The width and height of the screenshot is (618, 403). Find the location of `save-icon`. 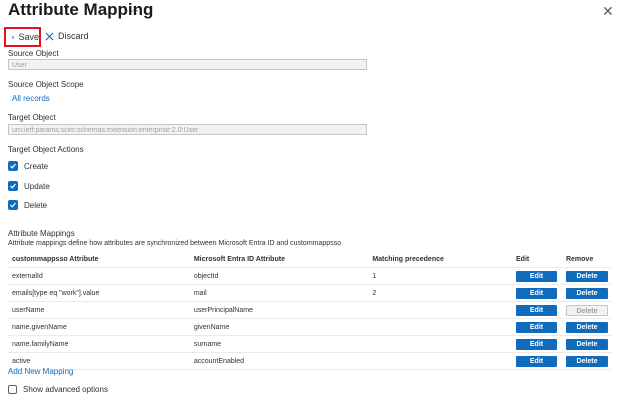

save-icon is located at coordinates (13, 37).